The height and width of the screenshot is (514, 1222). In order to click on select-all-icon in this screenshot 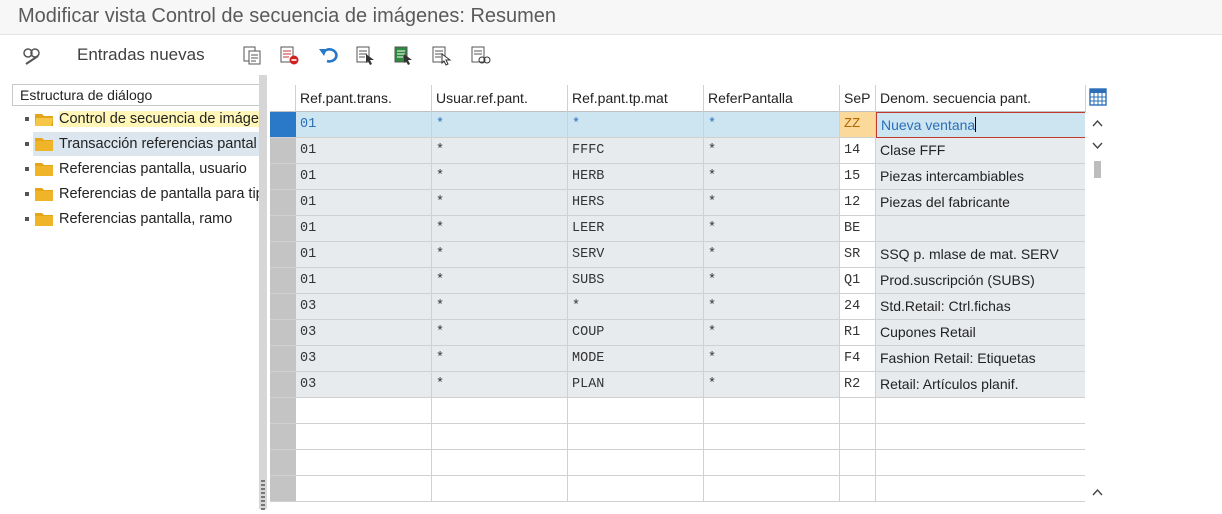, I will do `click(365, 55)`.